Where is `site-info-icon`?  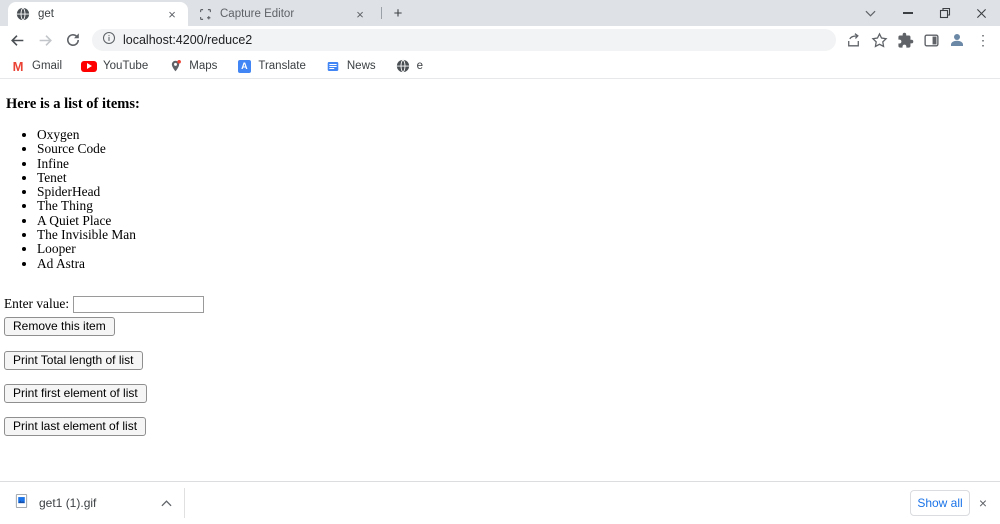
site-info-icon is located at coordinates (109, 40).